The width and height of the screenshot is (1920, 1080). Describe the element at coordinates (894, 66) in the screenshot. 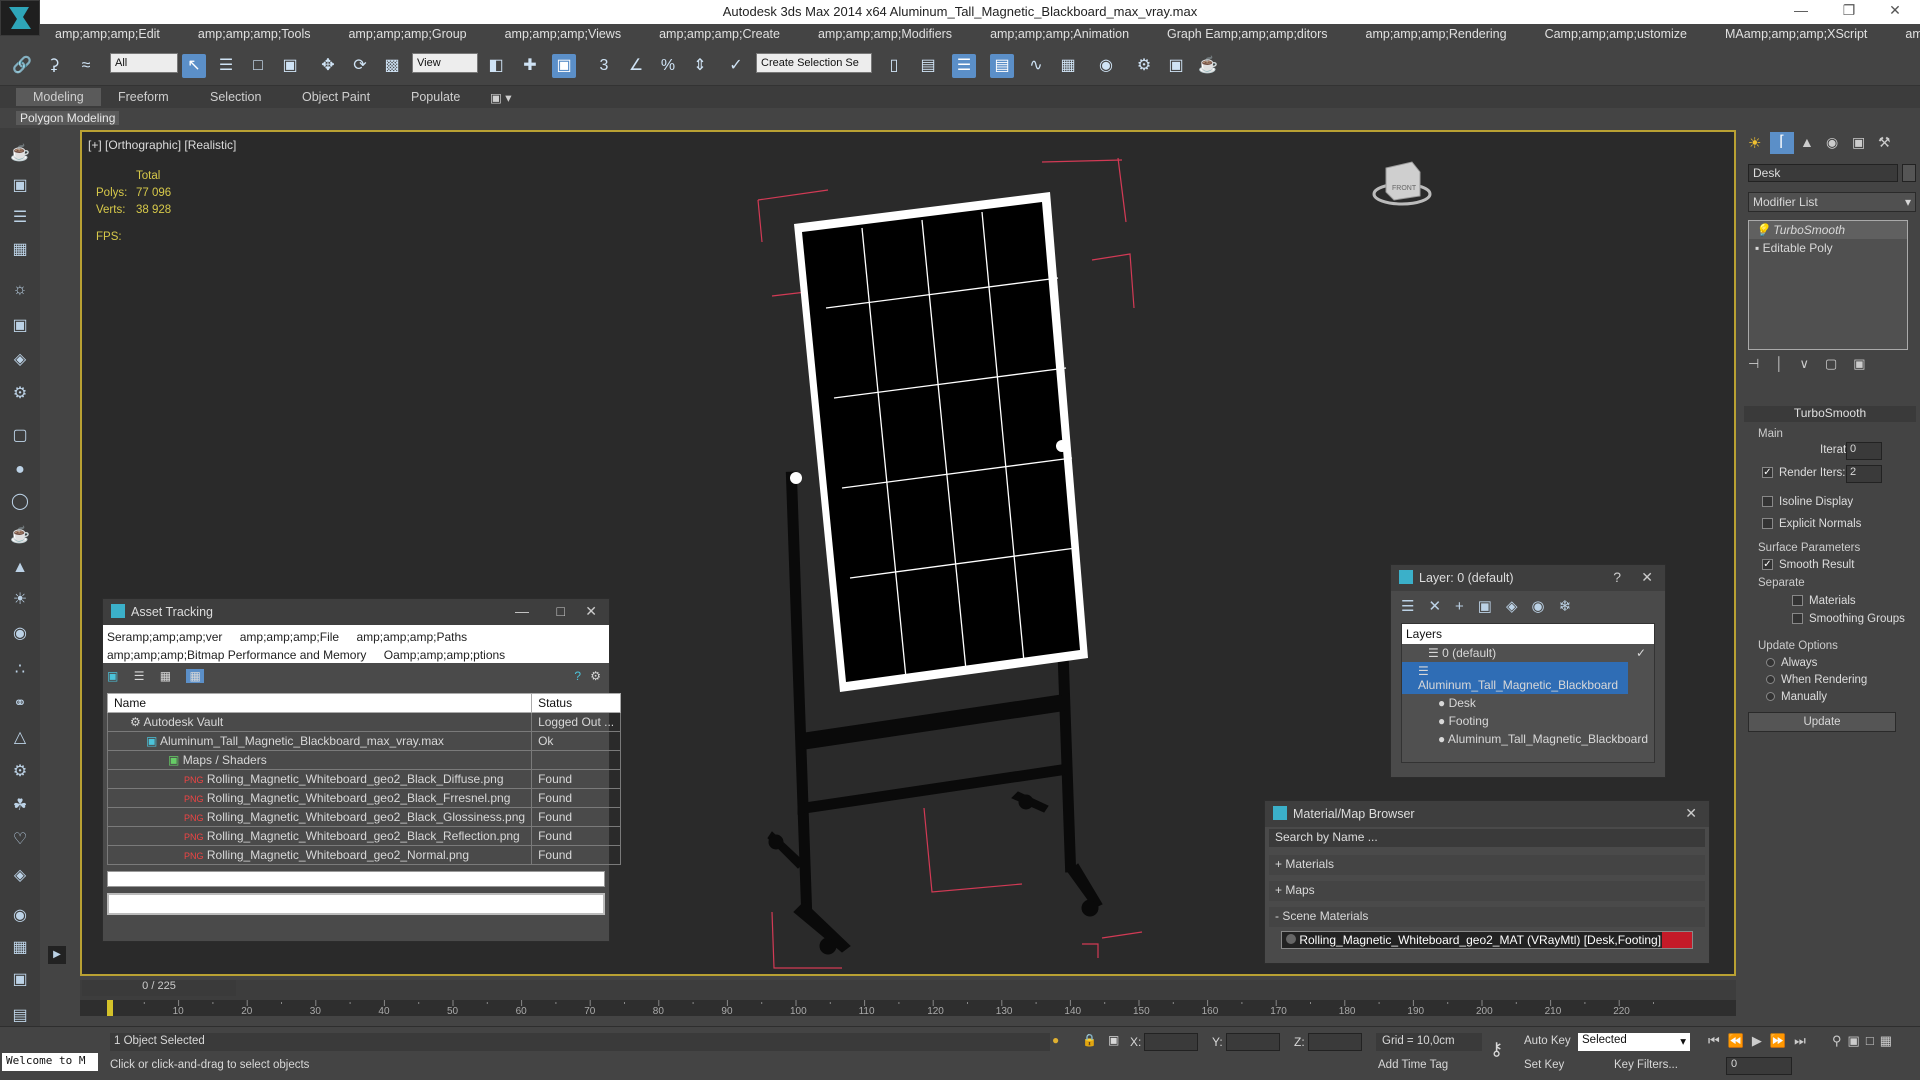

I see `mirror-icon: ▯` at that location.